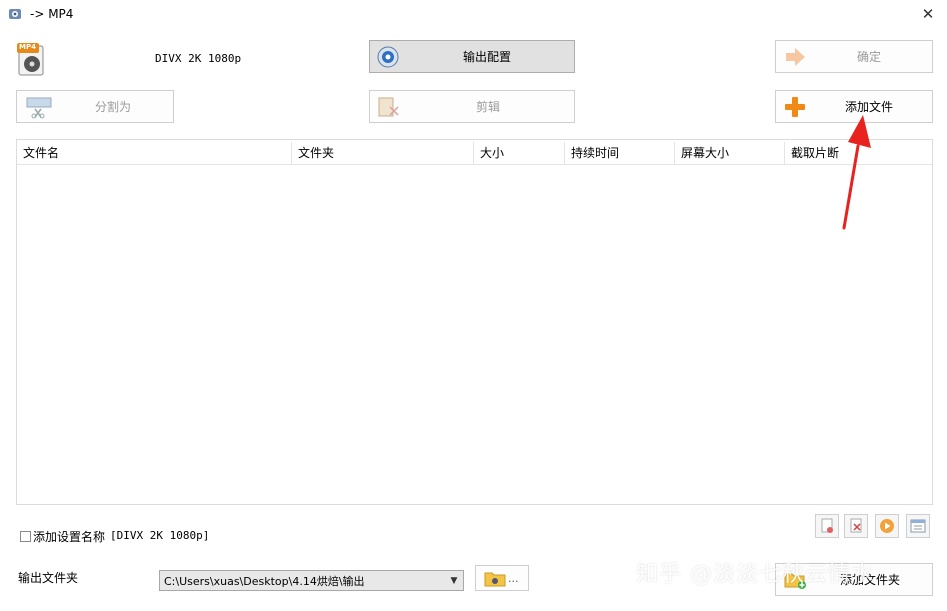  What do you see at coordinates (755, 574) in the screenshot?
I see `zhihu-watermark: 知乎 @淡淡七秋云情水` at bounding box center [755, 574].